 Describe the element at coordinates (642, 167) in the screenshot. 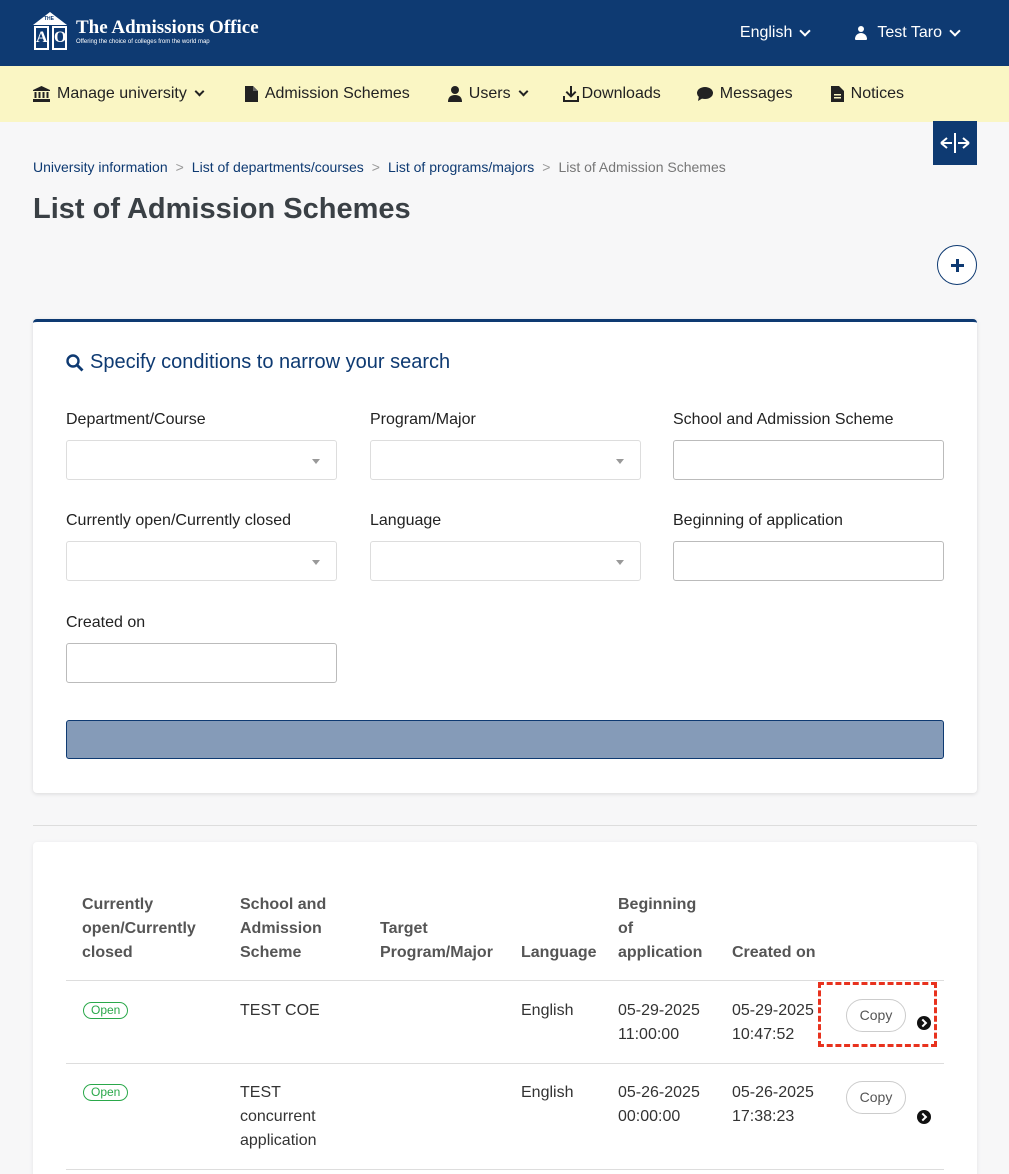

I see `breadcrumb-current: List of Admission Schemes` at that location.